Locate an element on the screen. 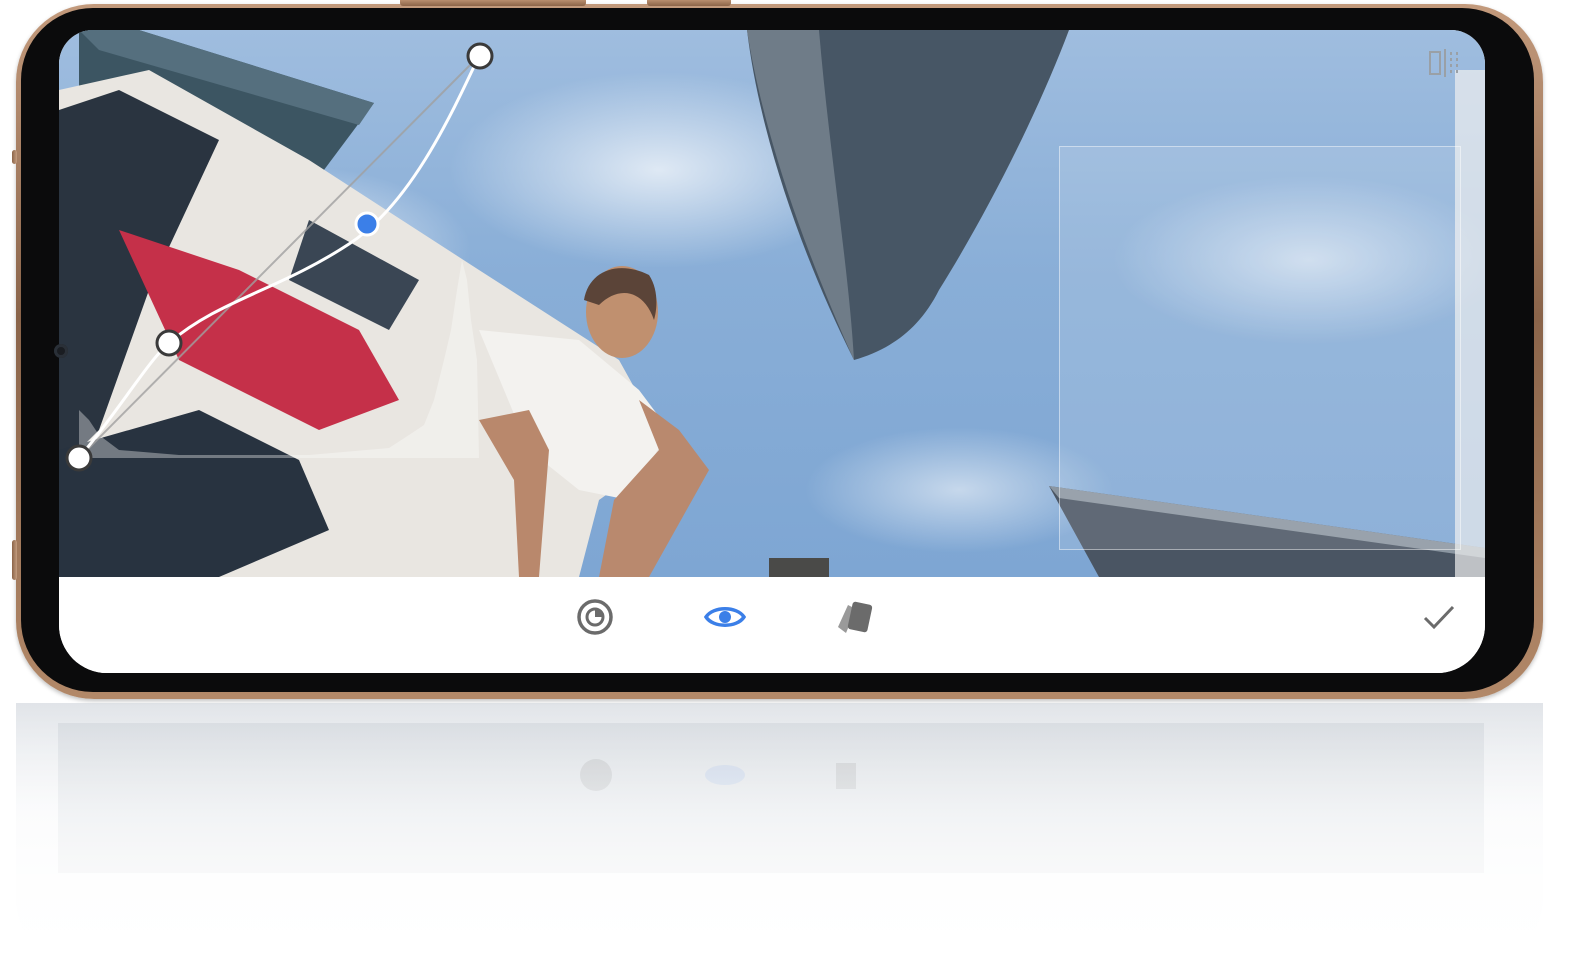  curve-editor-panel is located at coordinates (1260, 348).